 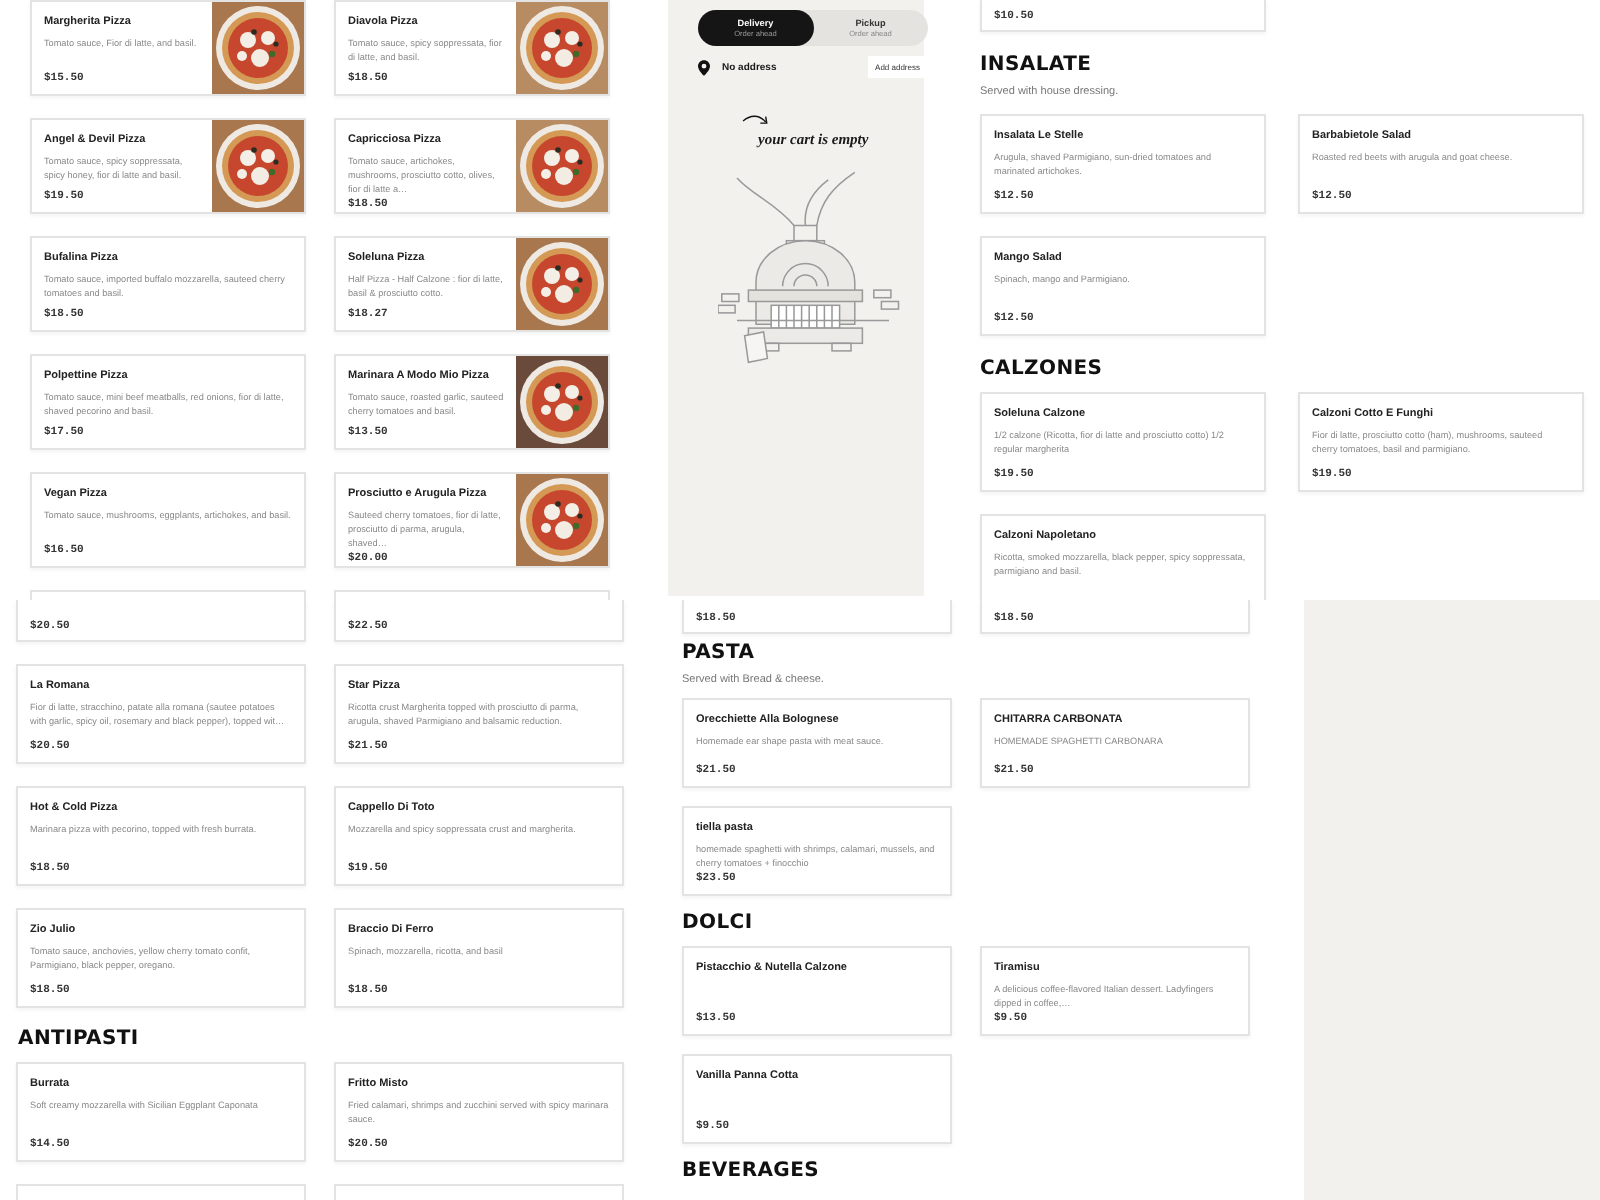 I want to click on section-heading: INSALATE, so click(x=1037, y=65).